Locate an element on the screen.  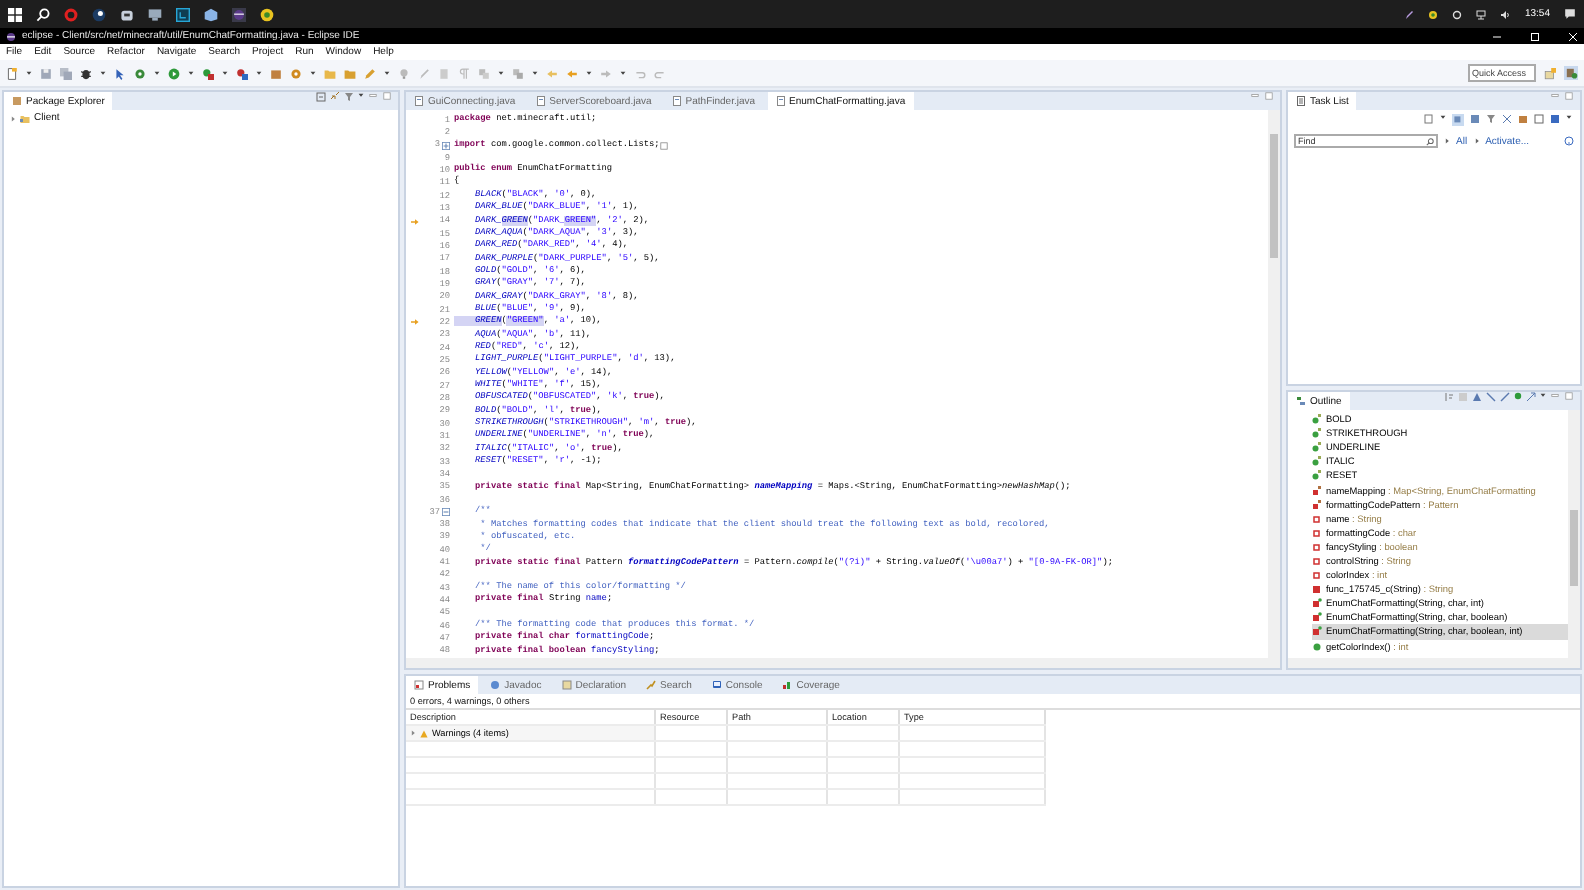
folded-code-icon is located at coordinates (663, 145).